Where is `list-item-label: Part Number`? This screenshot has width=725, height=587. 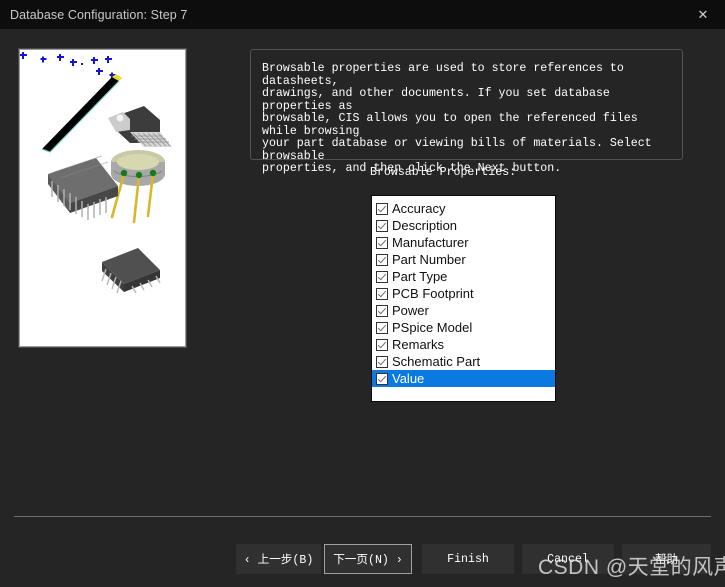
list-item-label: Part Number is located at coordinates (429, 259).